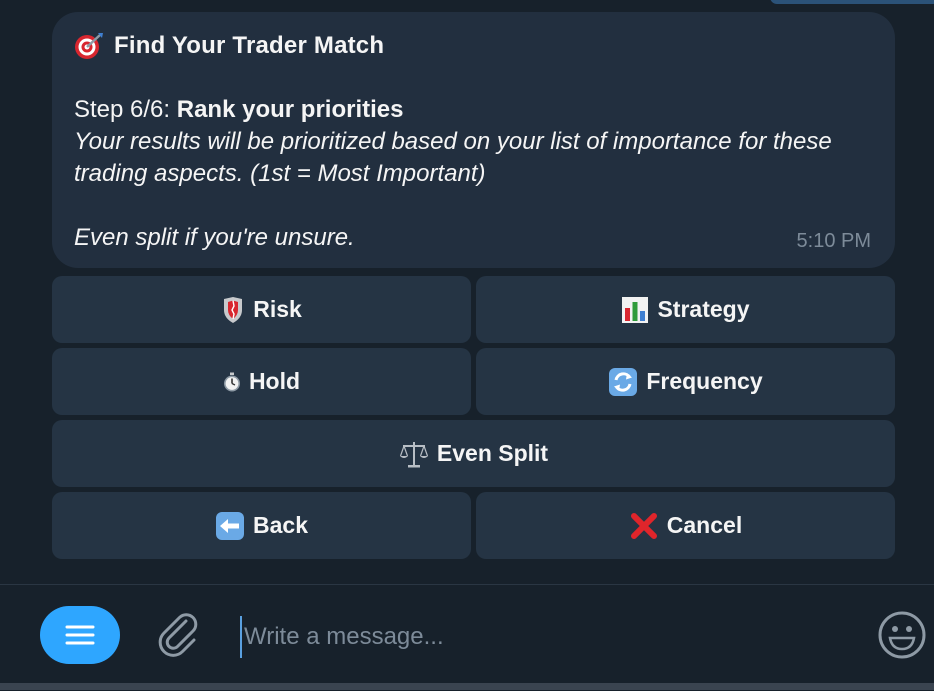 Image resolution: width=934 pixels, height=691 pixels. What do you see at coordinates (89, 46) in the screenshot?
I see `direct-hit-icon` at bounding box center [89, 46].